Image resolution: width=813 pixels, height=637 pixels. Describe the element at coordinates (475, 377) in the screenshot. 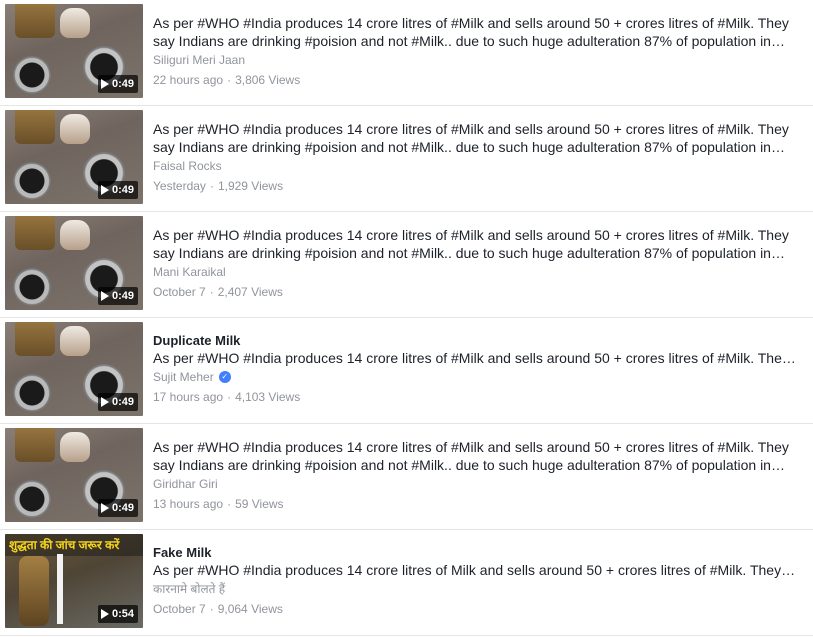

I see `video-author: Sujit Meher ✓` at that location.